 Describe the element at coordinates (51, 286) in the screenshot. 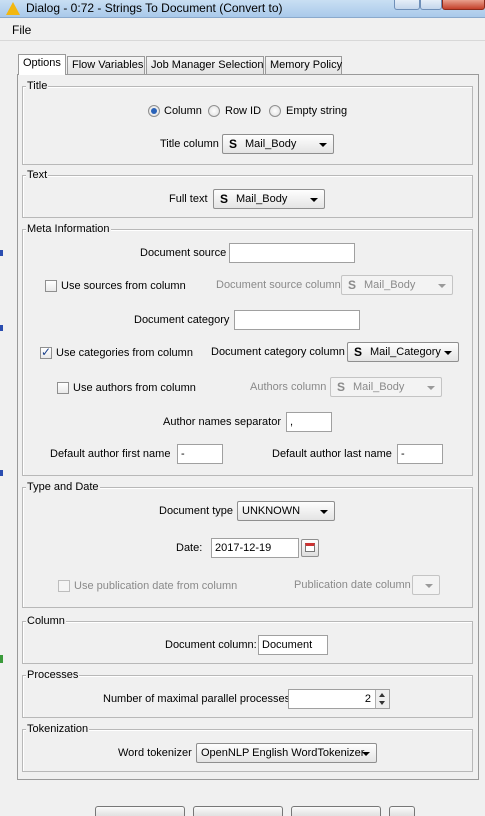

I see `use-sources-checkbox` at that location.